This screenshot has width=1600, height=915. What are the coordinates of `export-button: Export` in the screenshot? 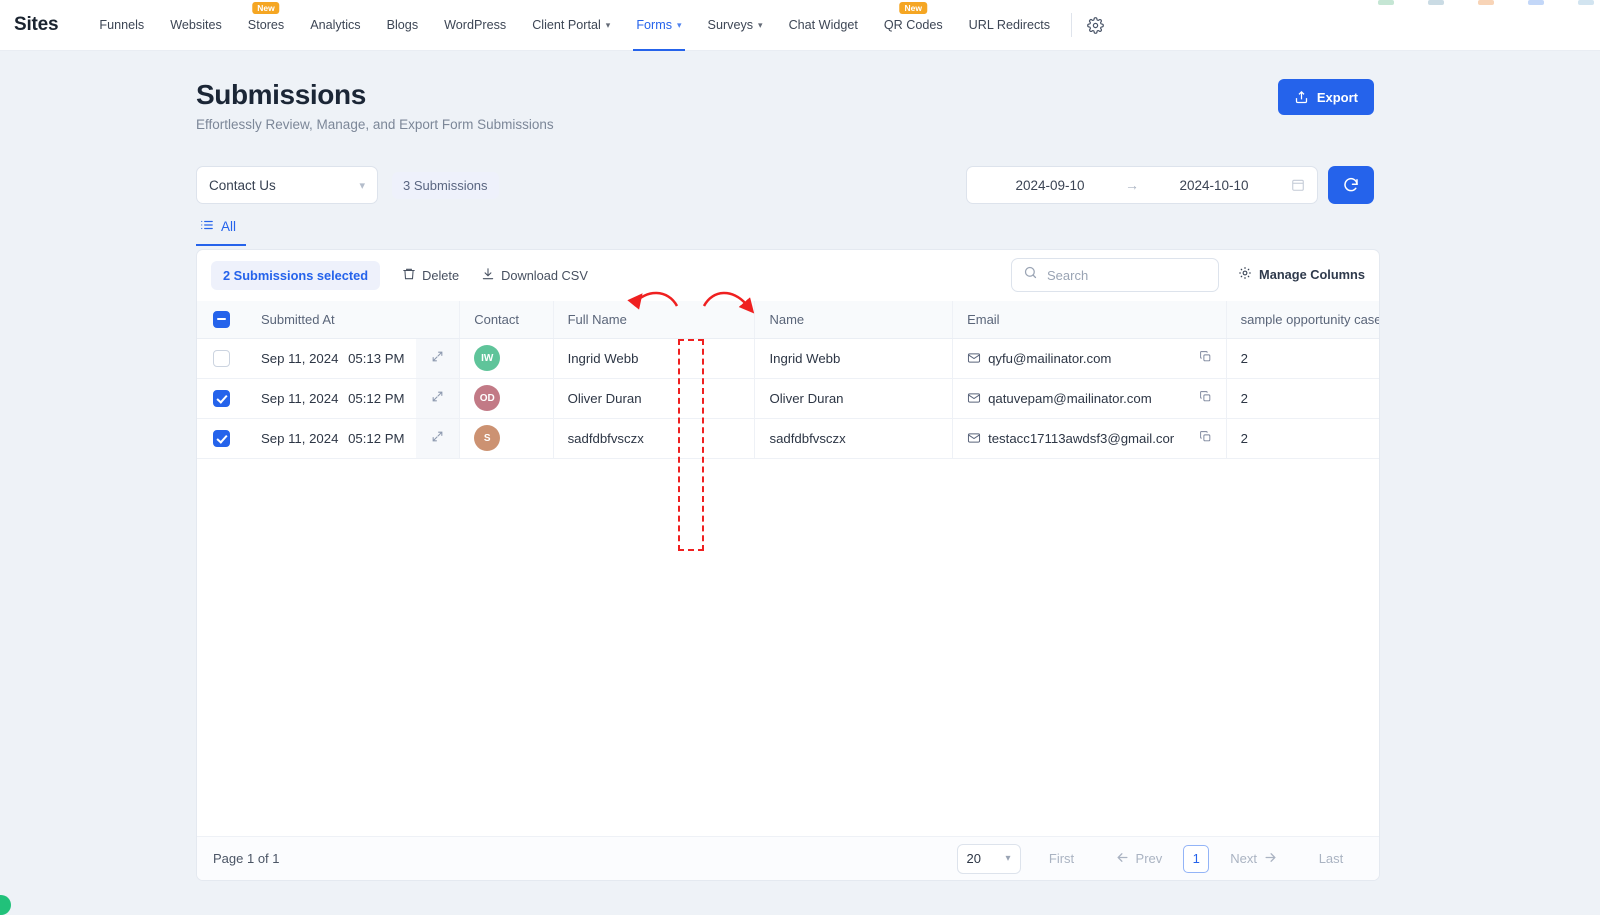 It's located at (1325, 97).